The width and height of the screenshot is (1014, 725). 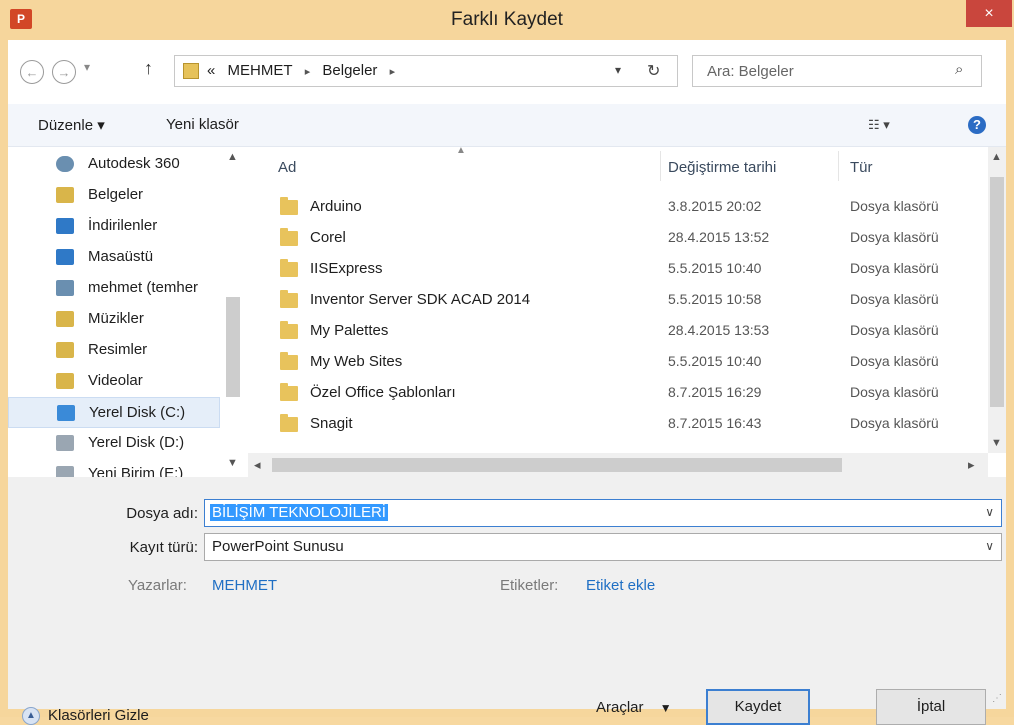 I want to click on view-options-icon: ☷ ▾, so click(x=879, y=125).